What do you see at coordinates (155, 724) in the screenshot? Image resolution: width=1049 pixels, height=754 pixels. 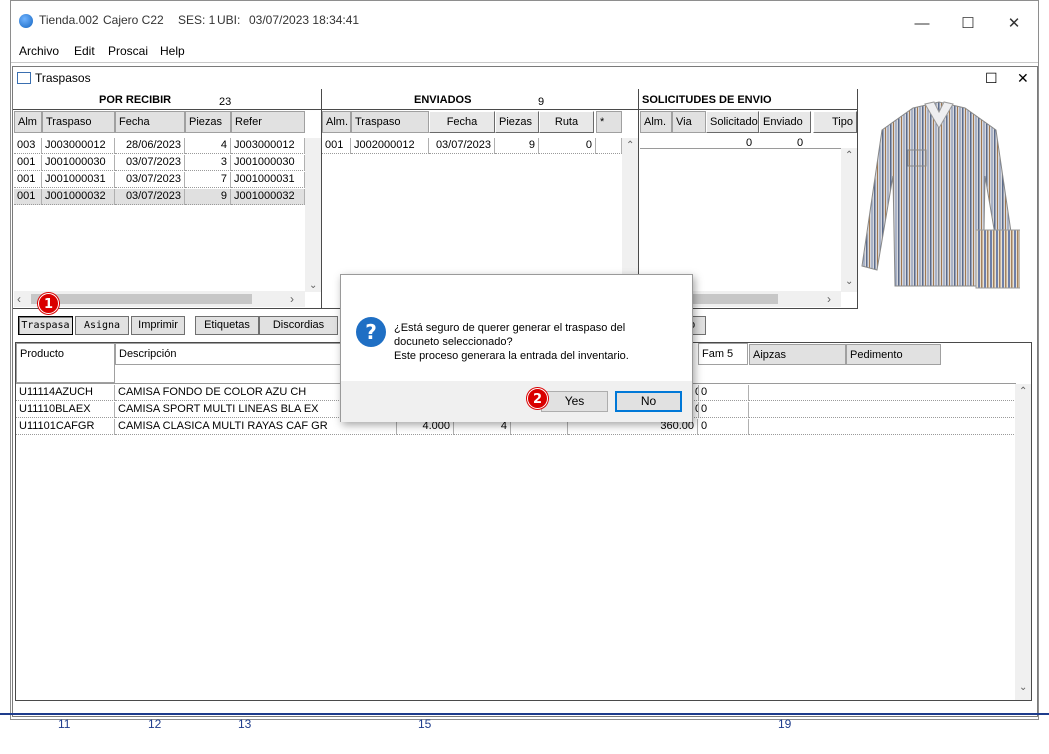 I see `day-number: 12` at bounding box center [155, 724].